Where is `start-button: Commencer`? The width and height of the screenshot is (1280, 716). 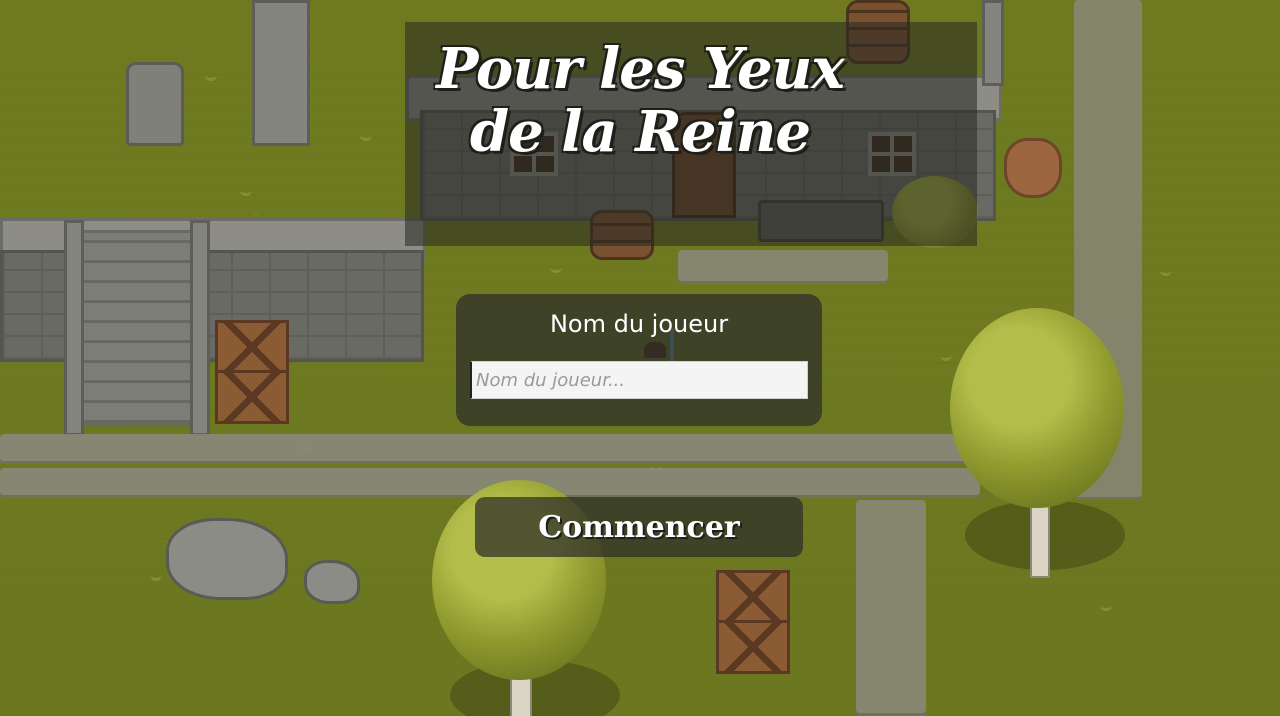
start-button: Commencer is located at coordinates (639, 527).